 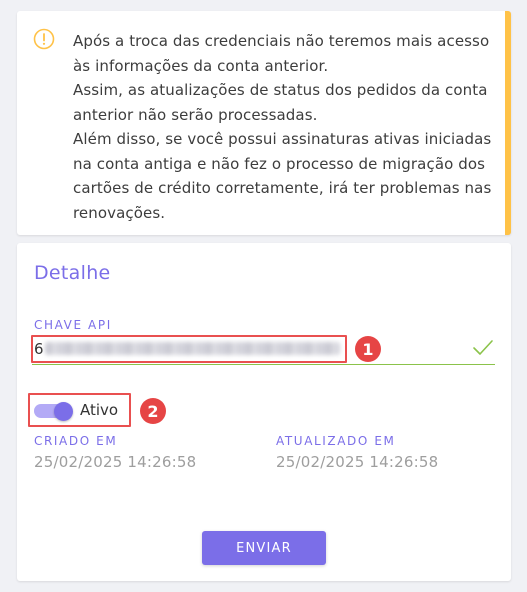 What do you see at coordinates (44, 39) in the screenshot?
I see `warning-circle-icon` at bounding box center [44, 39].